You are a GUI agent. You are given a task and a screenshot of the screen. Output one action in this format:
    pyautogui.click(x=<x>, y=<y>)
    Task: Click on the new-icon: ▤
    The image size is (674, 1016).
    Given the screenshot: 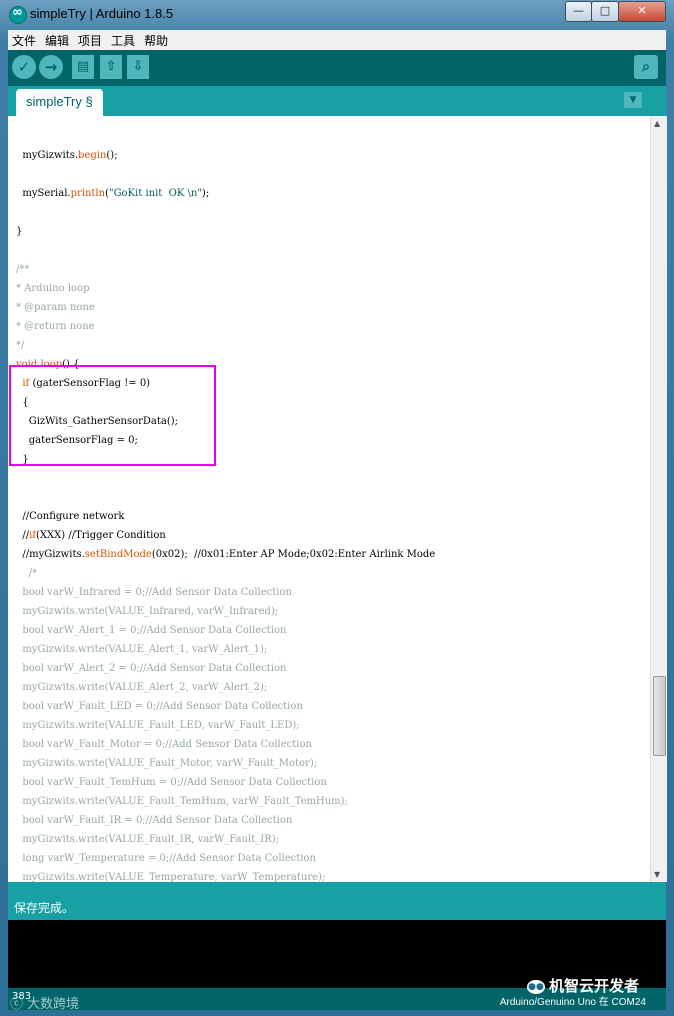 What is the action you would take?
    pyautogui.click(x=83, y=67)
    